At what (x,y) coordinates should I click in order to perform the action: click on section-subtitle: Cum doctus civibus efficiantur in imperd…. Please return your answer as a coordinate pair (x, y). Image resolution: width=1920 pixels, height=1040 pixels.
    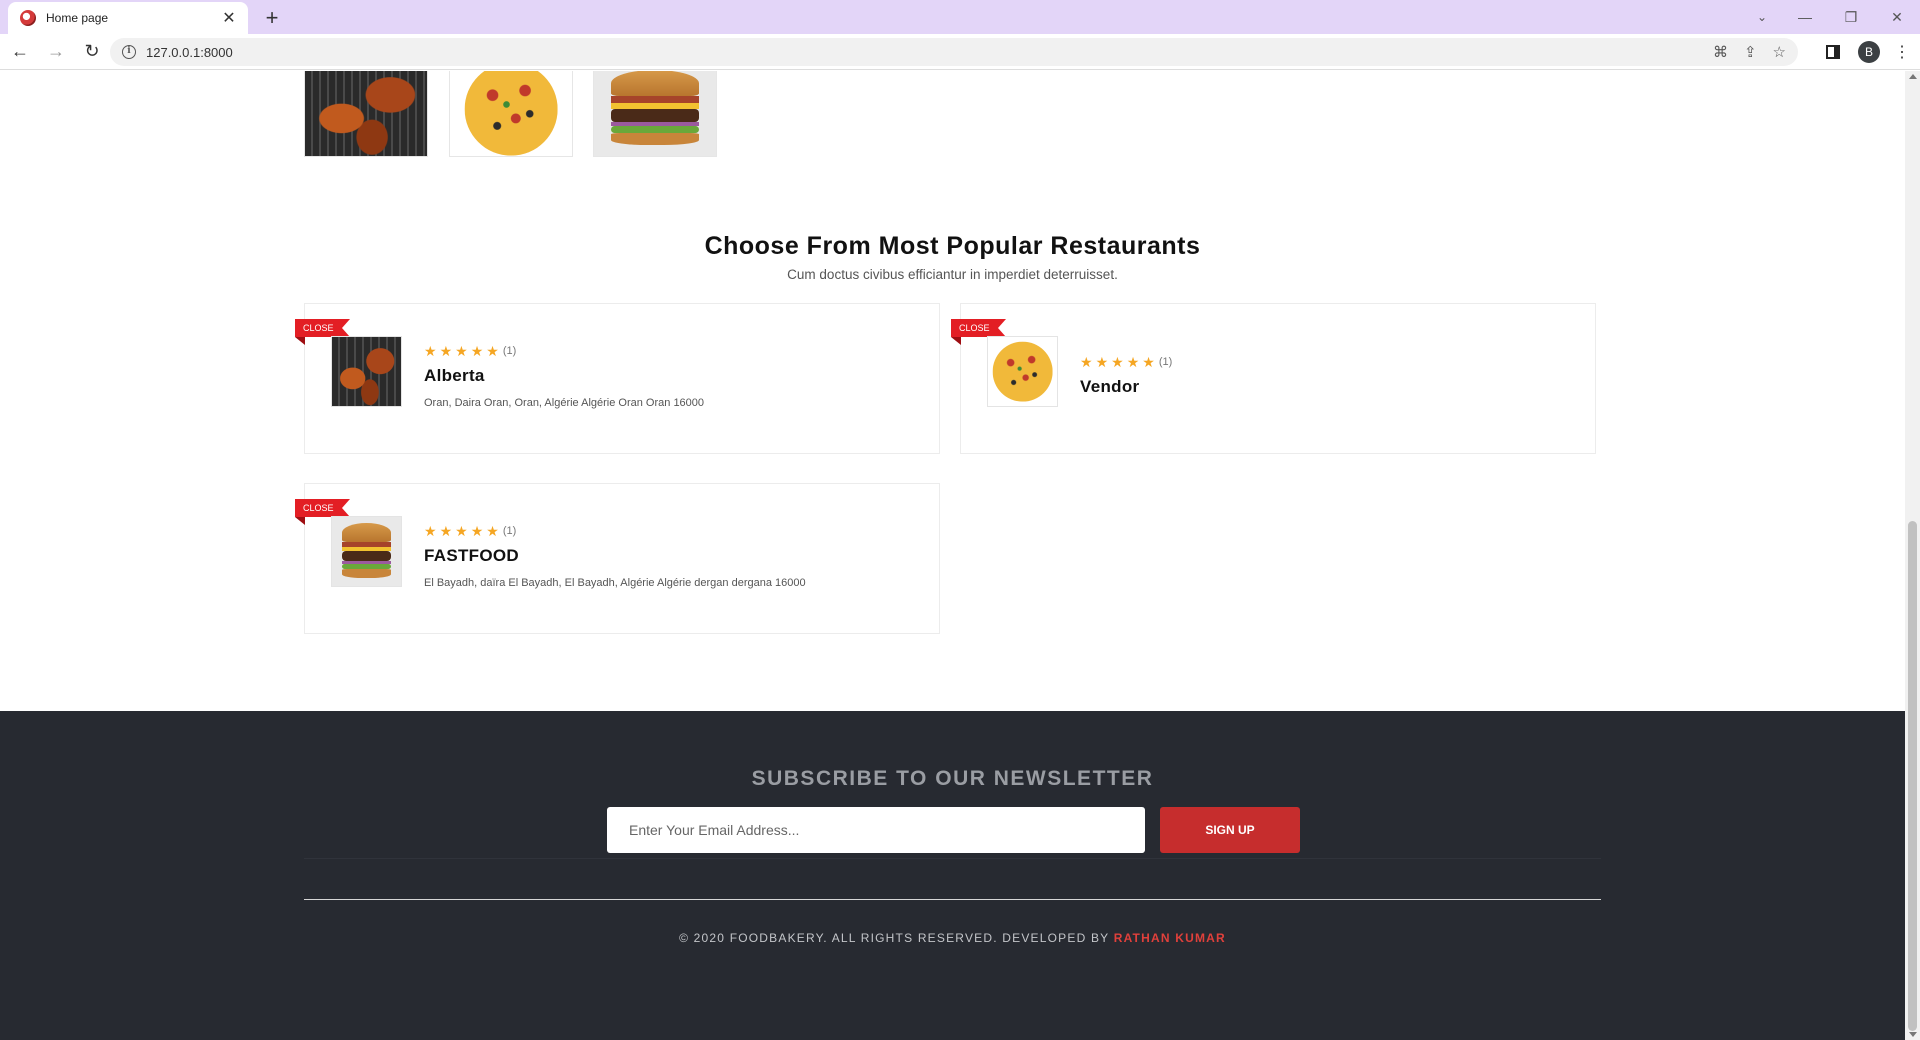
    Looking at the image, I should click on (952, 274).